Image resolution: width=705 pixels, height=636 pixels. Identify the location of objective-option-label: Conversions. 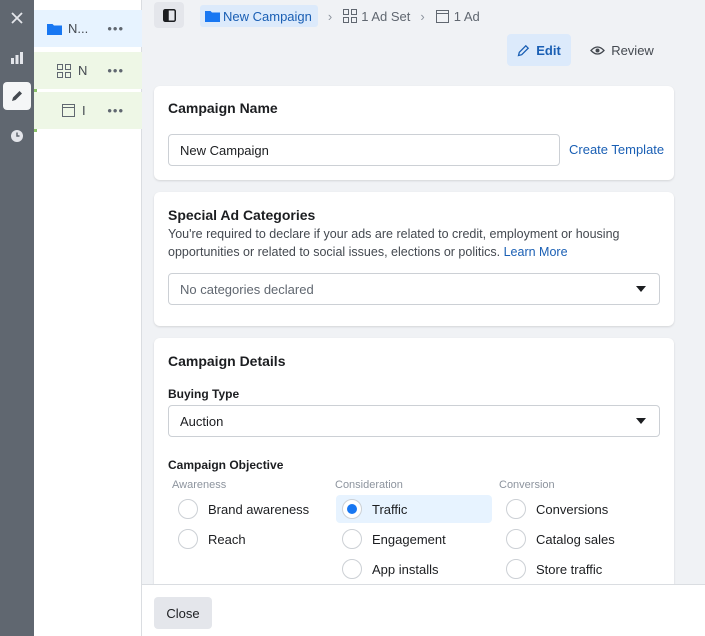
(572, 509).